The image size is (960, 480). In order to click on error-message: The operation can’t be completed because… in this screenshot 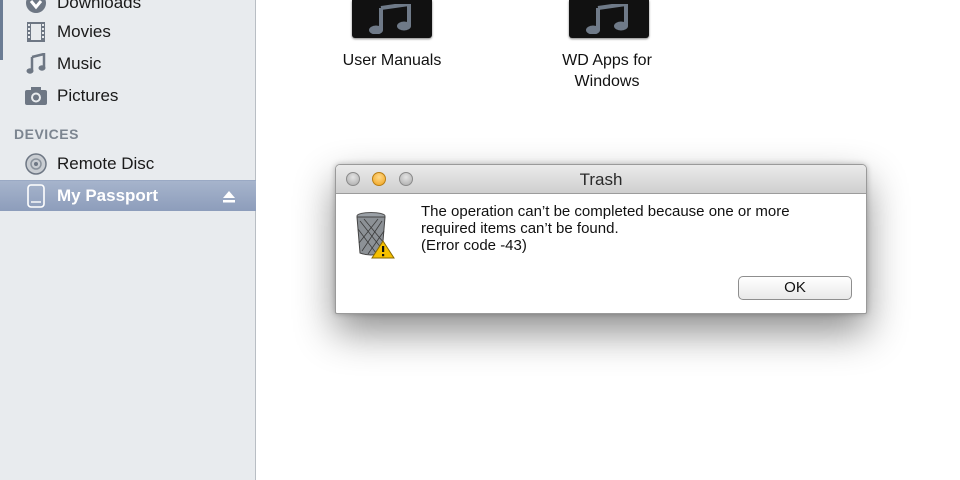, I will do `click(631, 228)`.